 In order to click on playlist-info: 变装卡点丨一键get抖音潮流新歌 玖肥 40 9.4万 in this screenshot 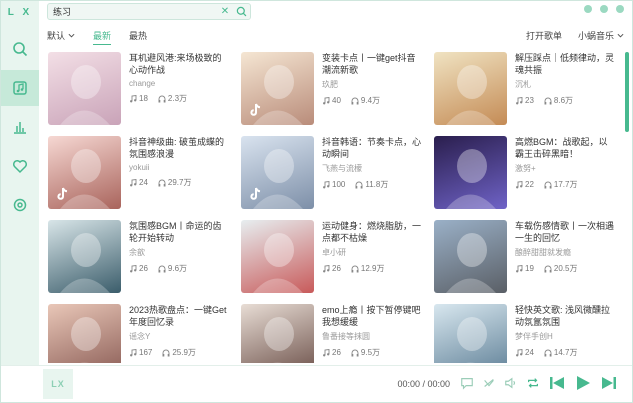, I will do `click(372, 88)`.